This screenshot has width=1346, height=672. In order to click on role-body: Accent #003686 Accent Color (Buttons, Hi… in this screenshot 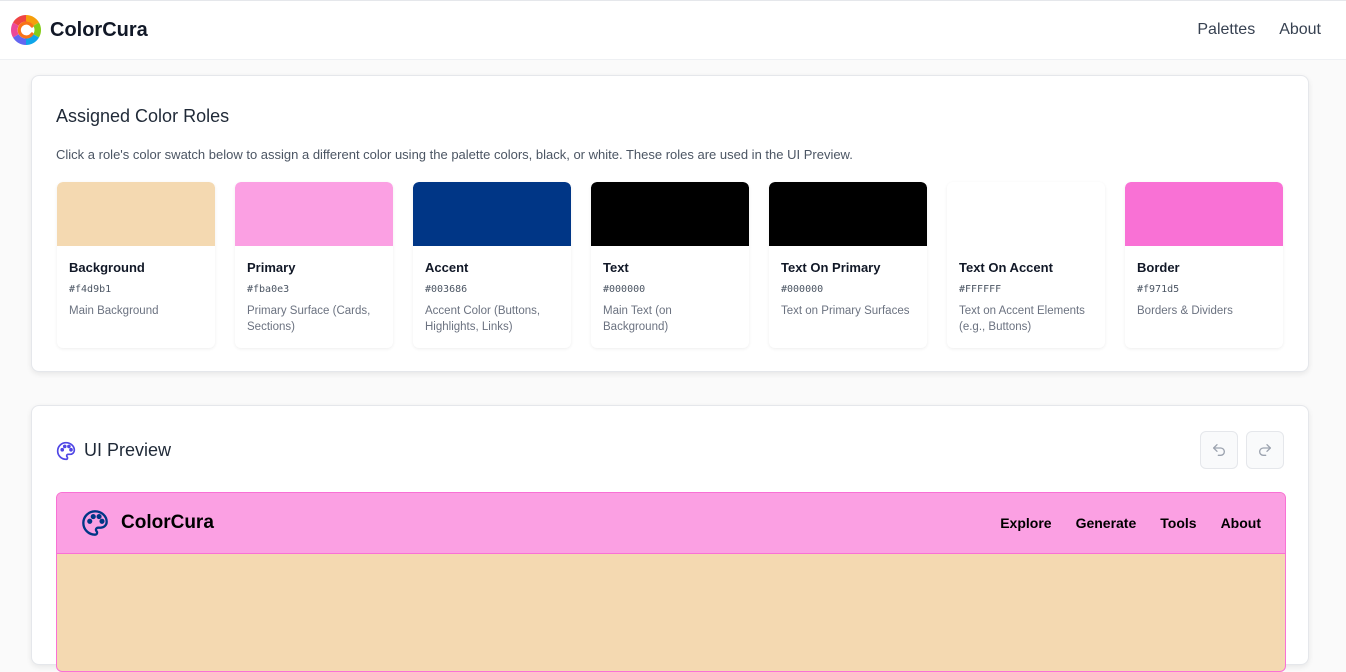, I will do `click(492, 290)`.